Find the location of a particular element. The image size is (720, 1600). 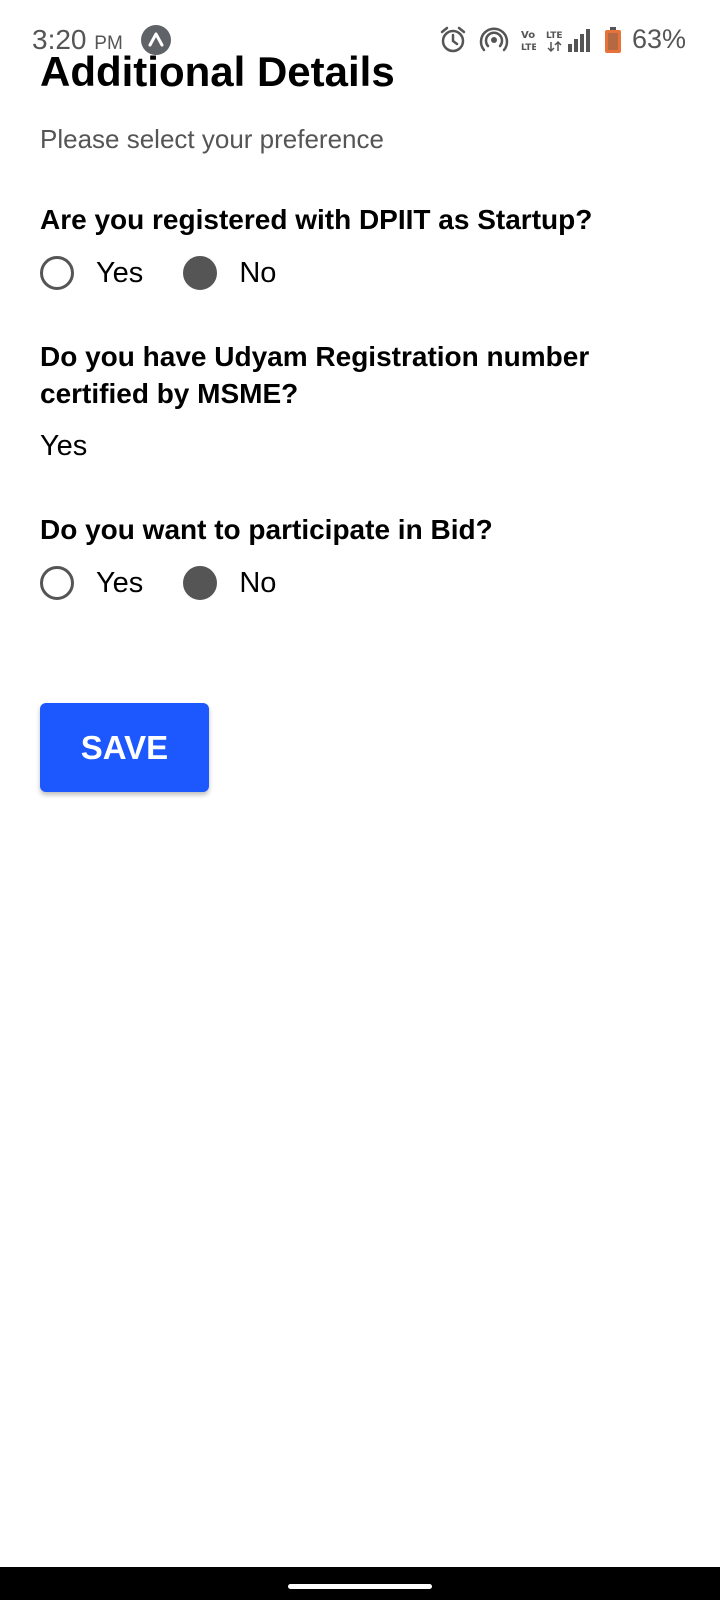

volte-icon: Vo LTE is located at coordinates (528, 40).